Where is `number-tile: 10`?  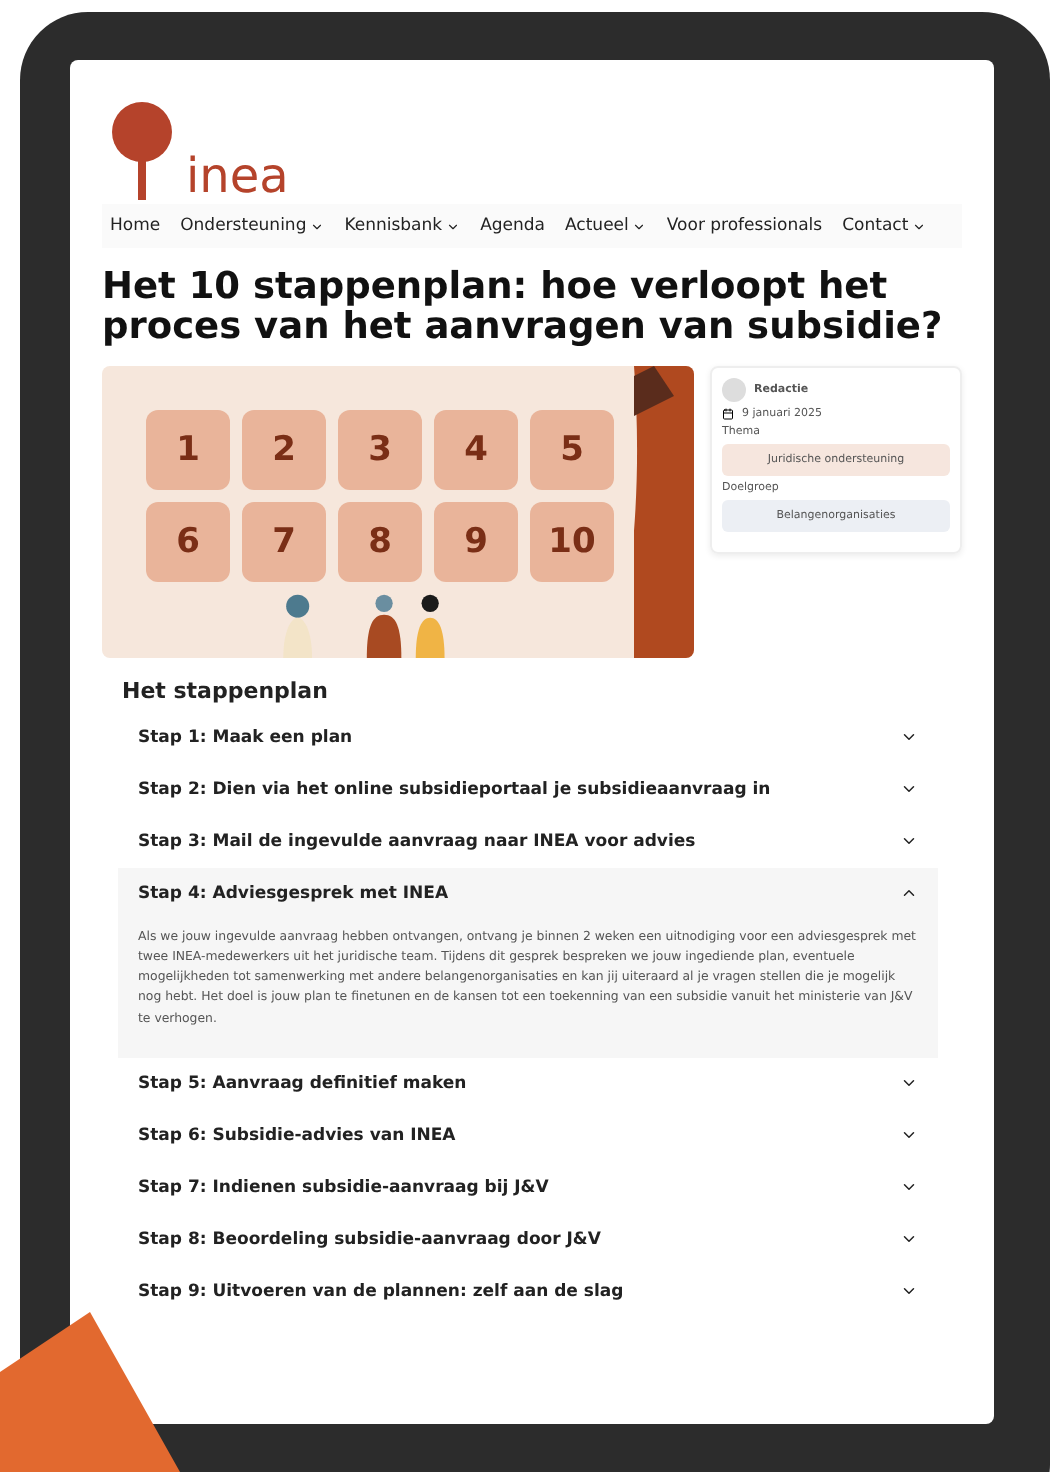 number-tile: 10 is located at coordinates (572, 541).